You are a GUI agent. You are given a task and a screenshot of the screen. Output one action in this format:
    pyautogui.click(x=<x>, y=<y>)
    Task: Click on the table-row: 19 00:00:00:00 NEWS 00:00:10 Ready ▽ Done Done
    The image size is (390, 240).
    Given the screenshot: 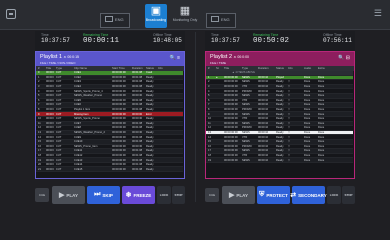 What is the action you would take?
    pyautogui.click(x=279, y=160)
    